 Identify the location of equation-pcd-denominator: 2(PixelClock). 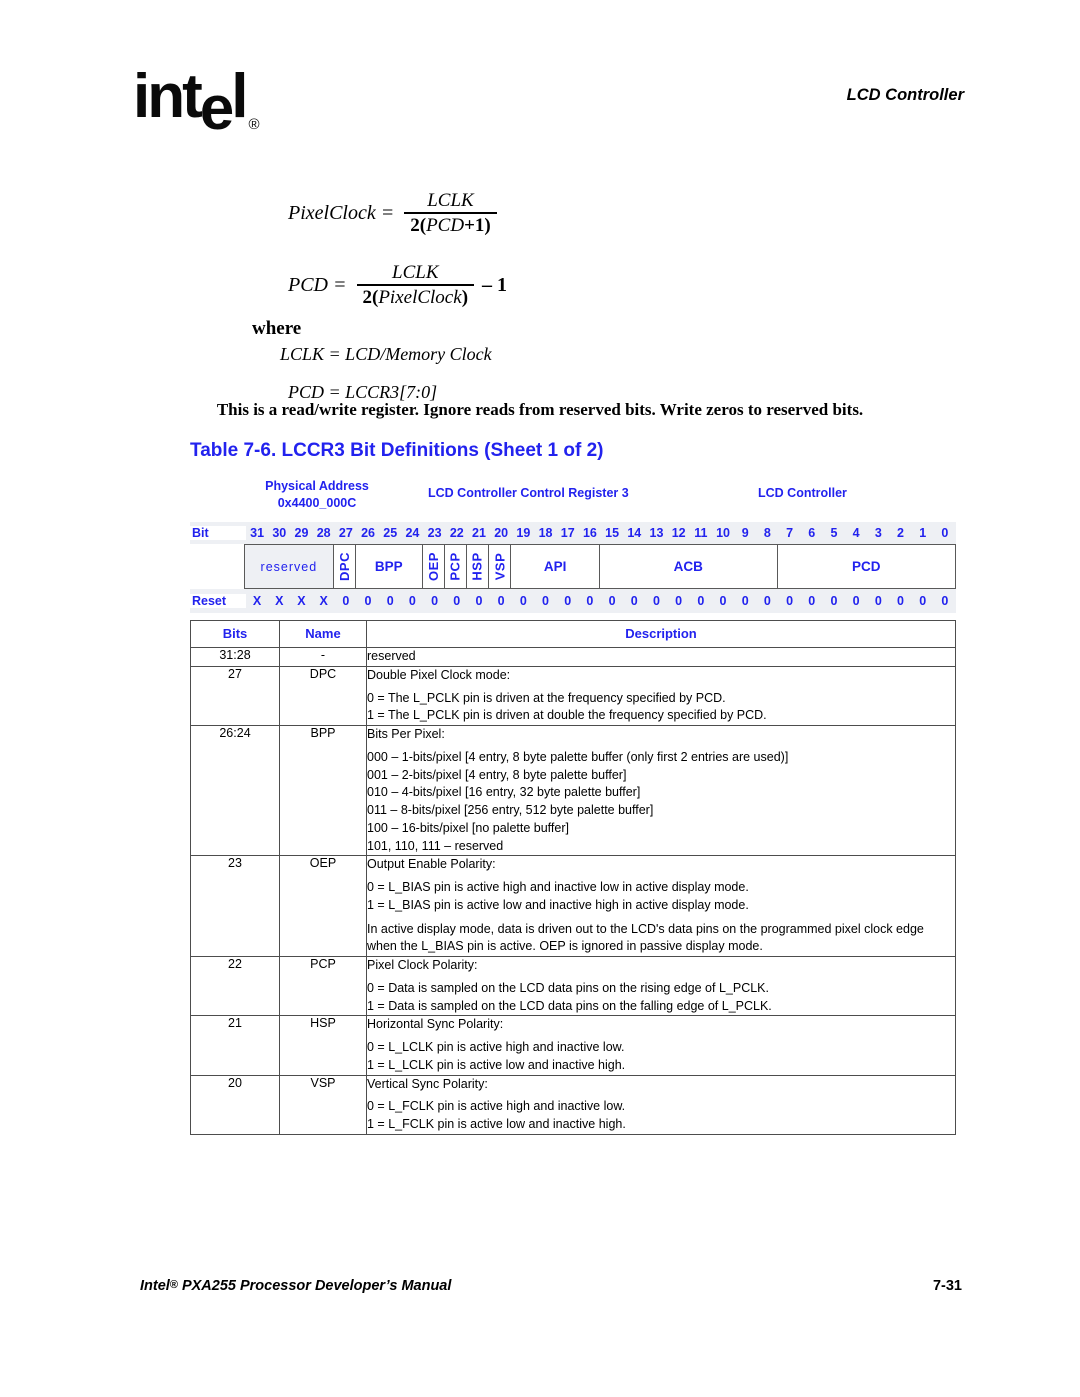
(416, 297).